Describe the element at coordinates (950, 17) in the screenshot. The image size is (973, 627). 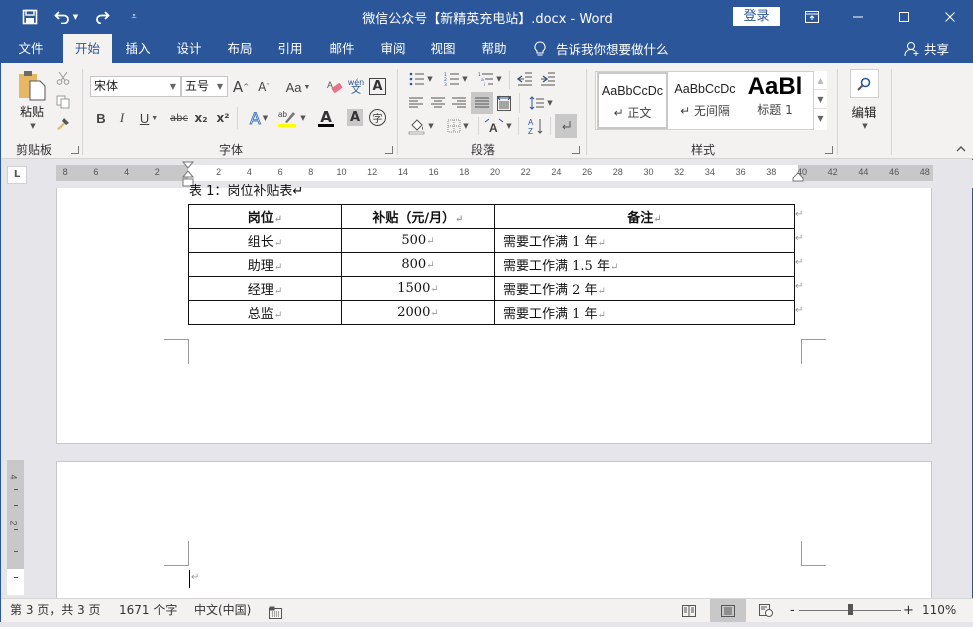
I see `close-button` at that location.